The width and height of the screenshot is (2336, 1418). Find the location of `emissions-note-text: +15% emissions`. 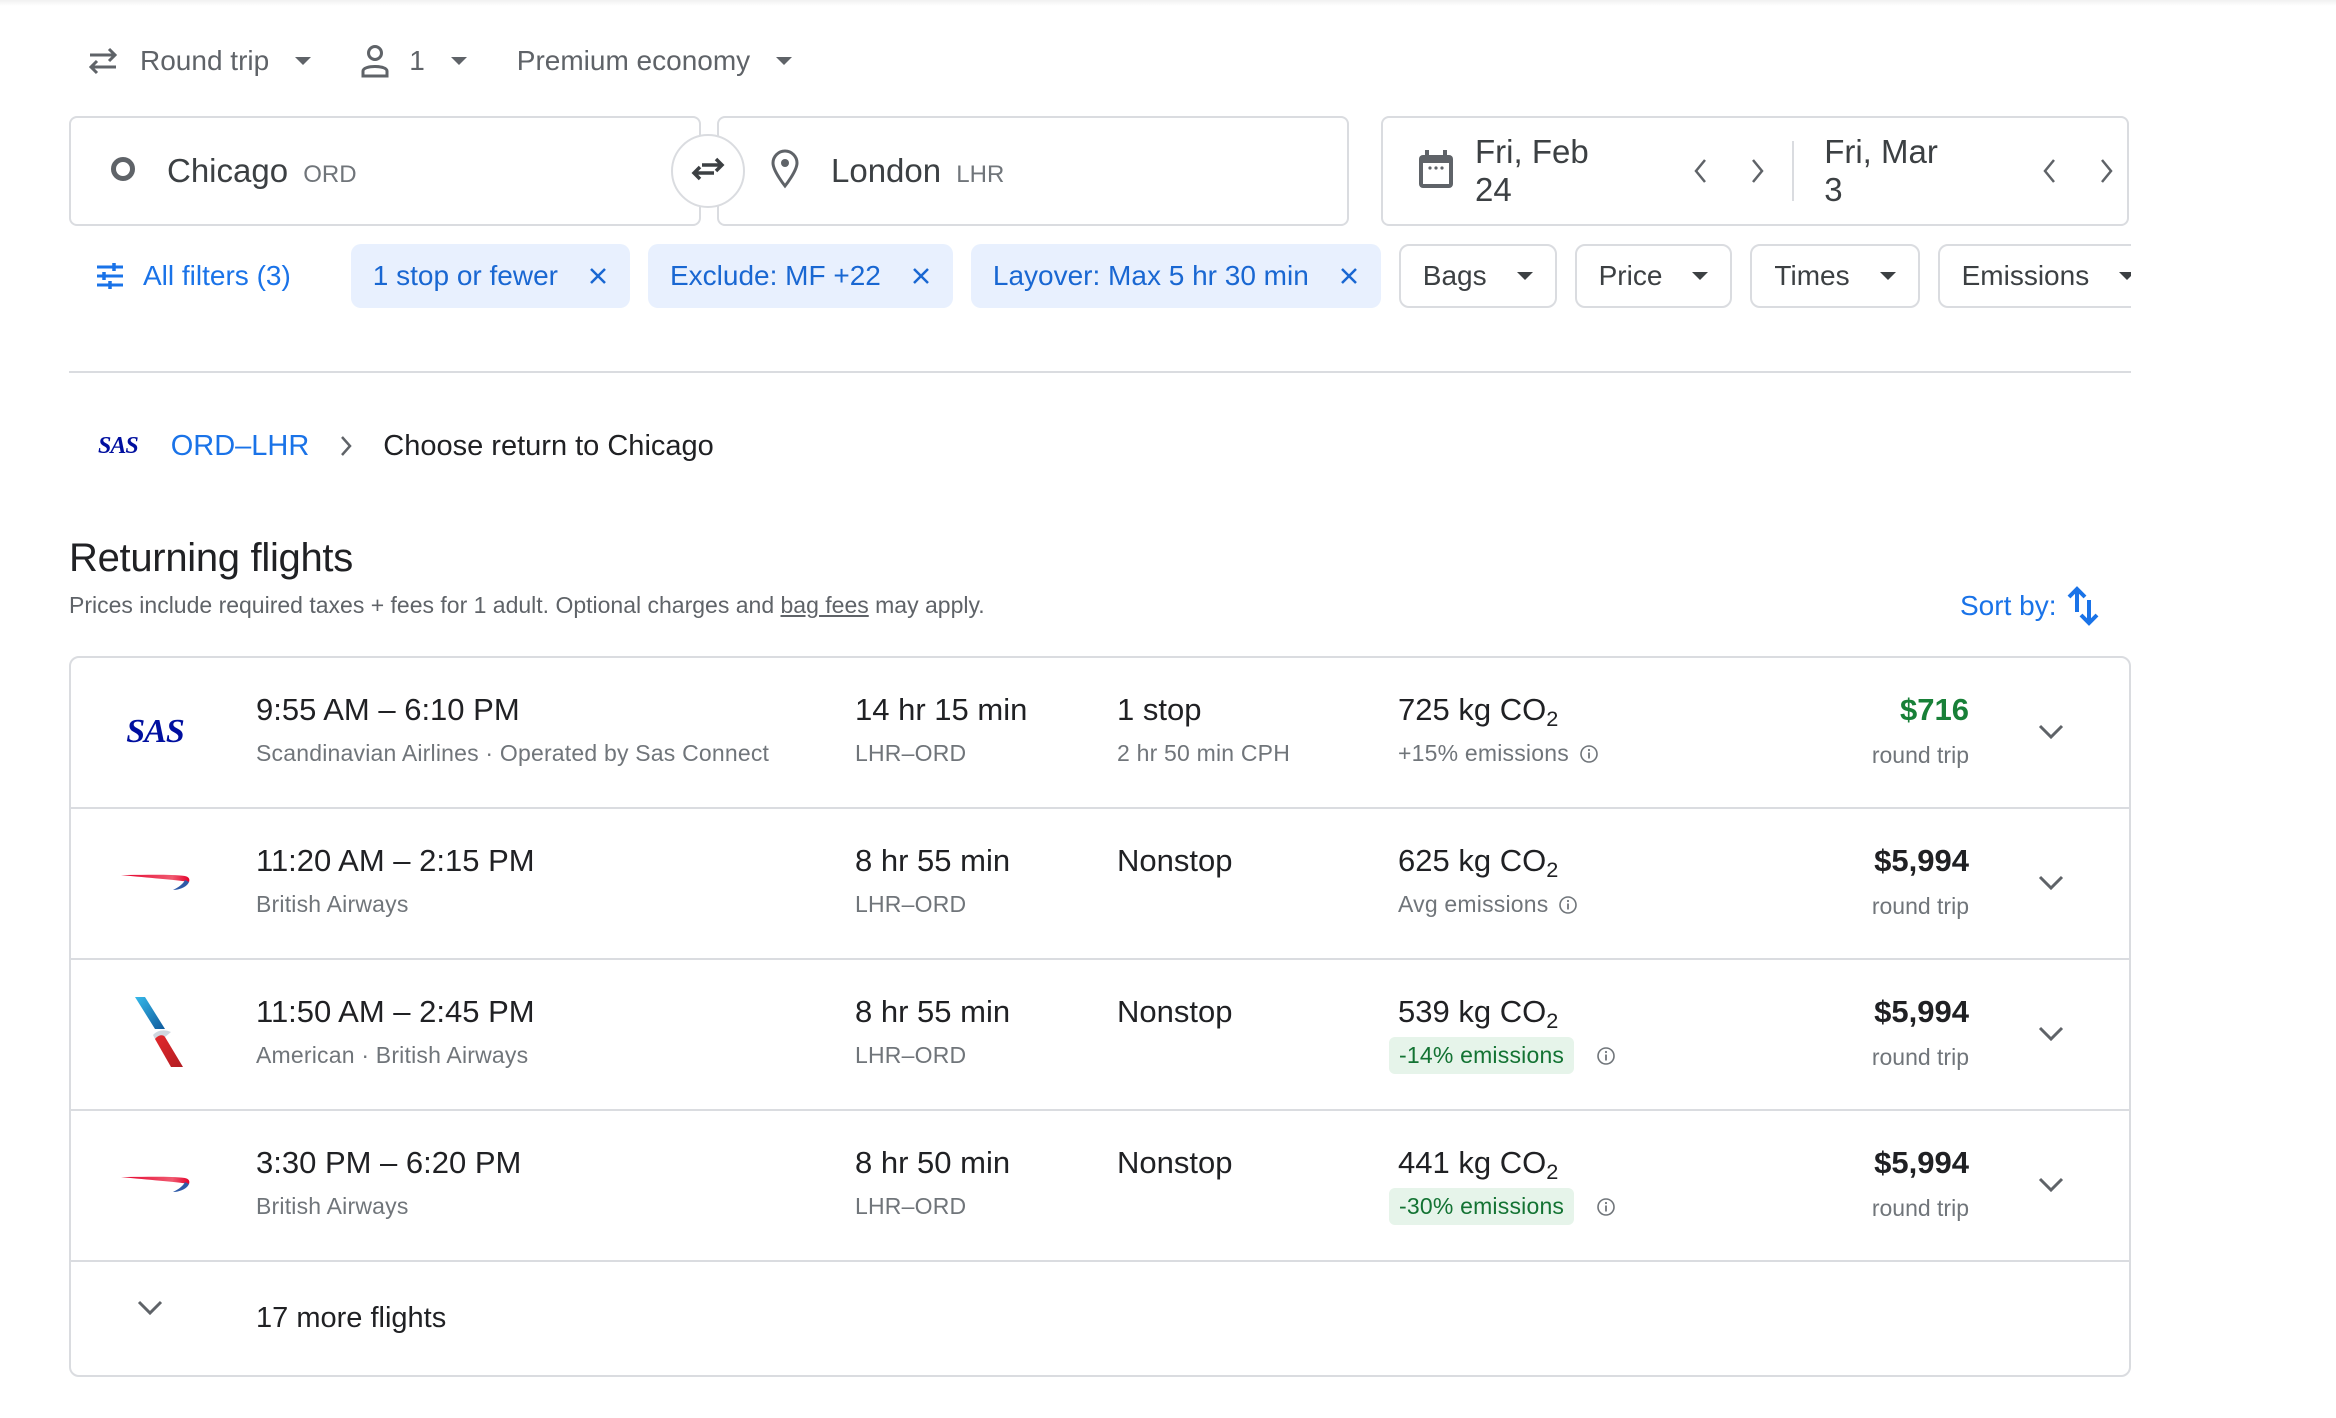

emissions-note-text: +15% emissions is located at coordinates (1483, 753).